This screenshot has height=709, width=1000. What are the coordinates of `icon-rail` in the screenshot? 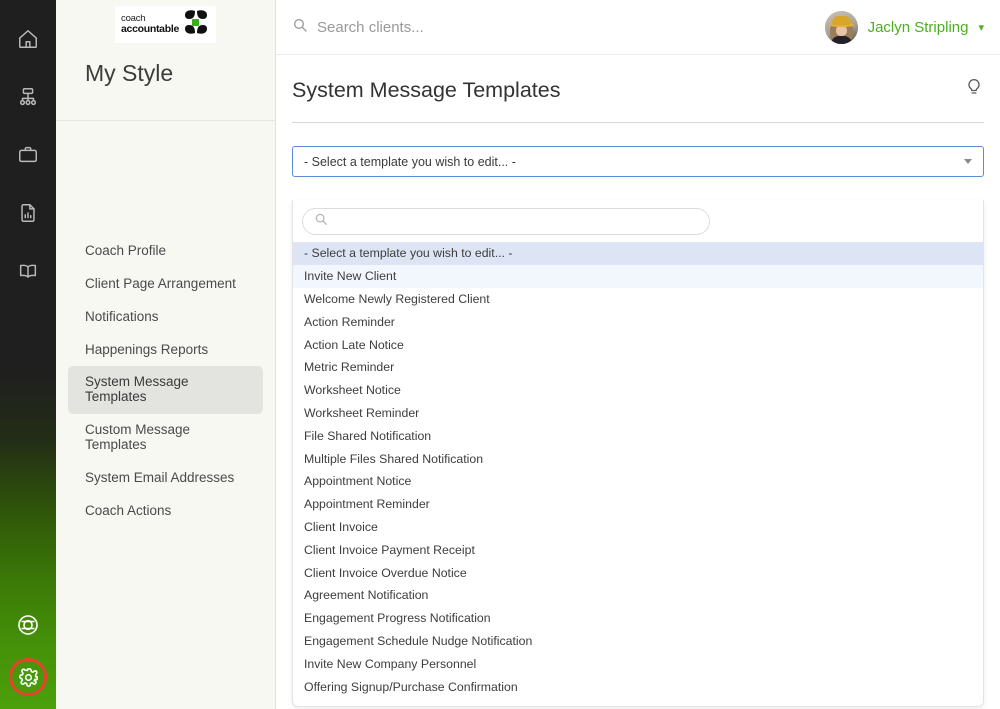 It's located at (28, 354).